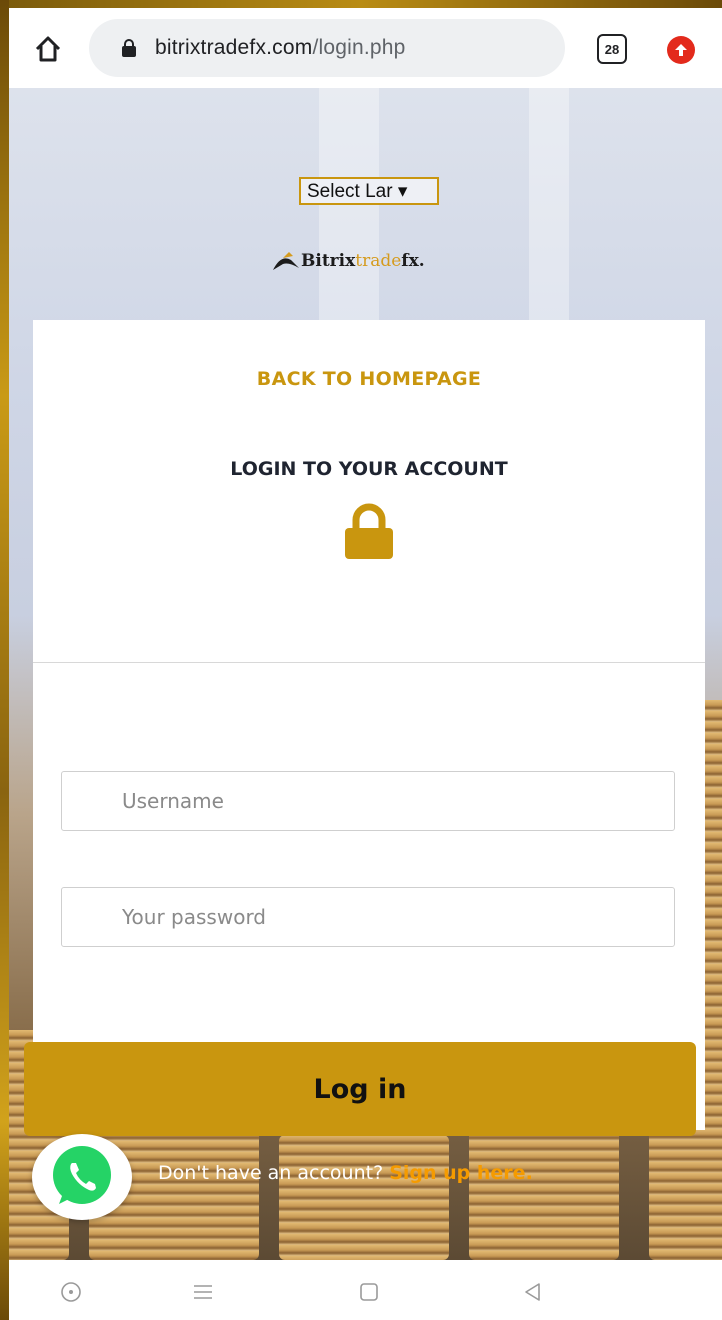  Describe the element at coordinates (533, 1292) in the screenshot. I see `back-triangle-icon` at that location.